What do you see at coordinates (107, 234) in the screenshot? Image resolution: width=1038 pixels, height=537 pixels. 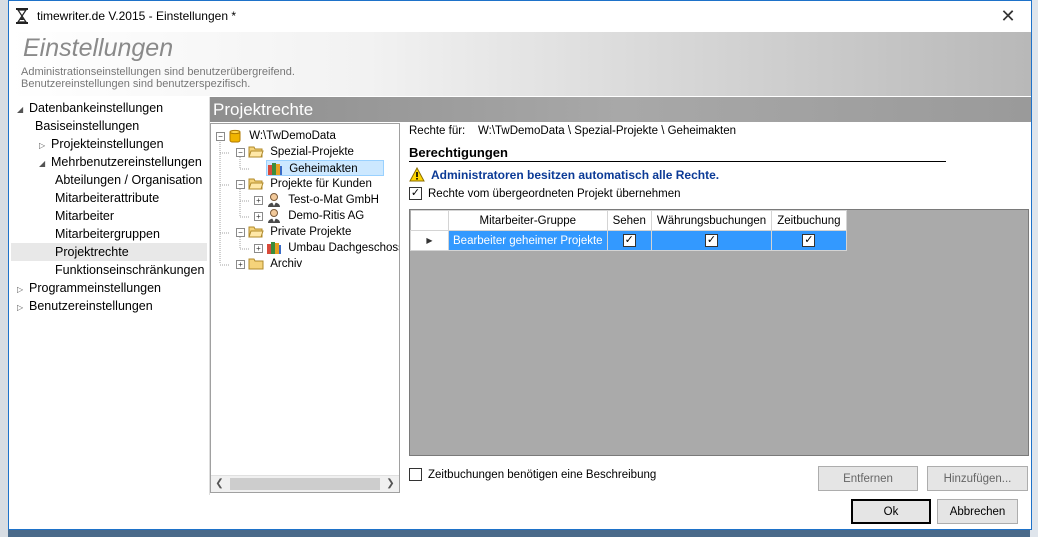 I see `nav-item-mitarbeitergruppen: Mitarbeitergruppen` at bounding box center [107, 234].